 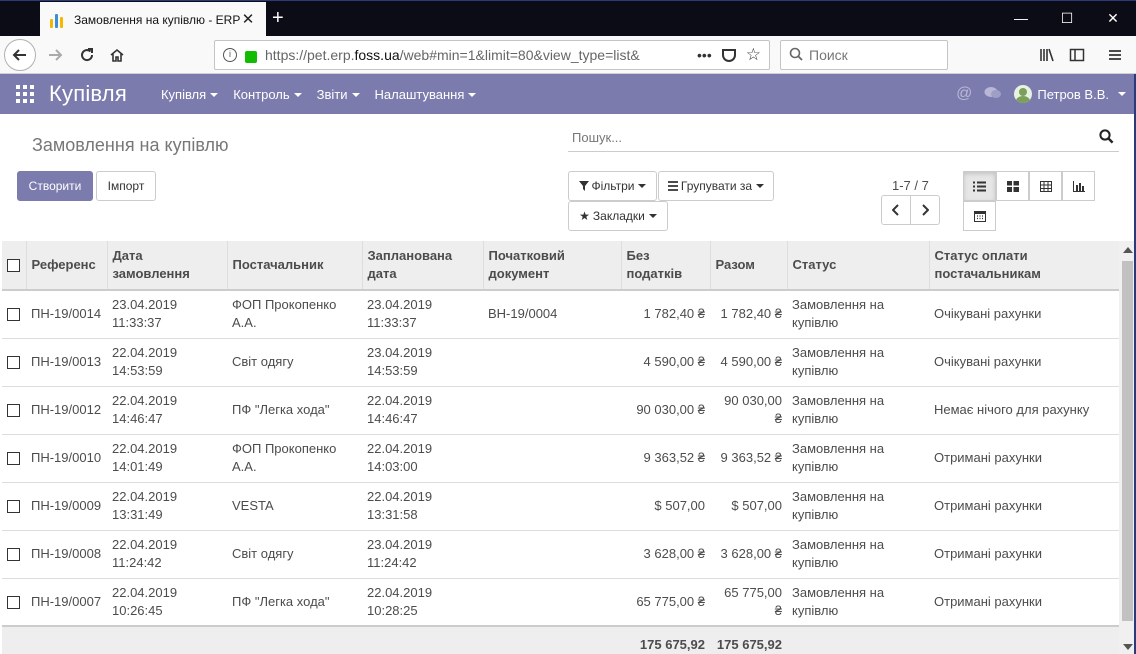 What do you see at coordinates (896, 210) in the screenshot?
I see `pager-previous-button` at bounding box center [896, 210].